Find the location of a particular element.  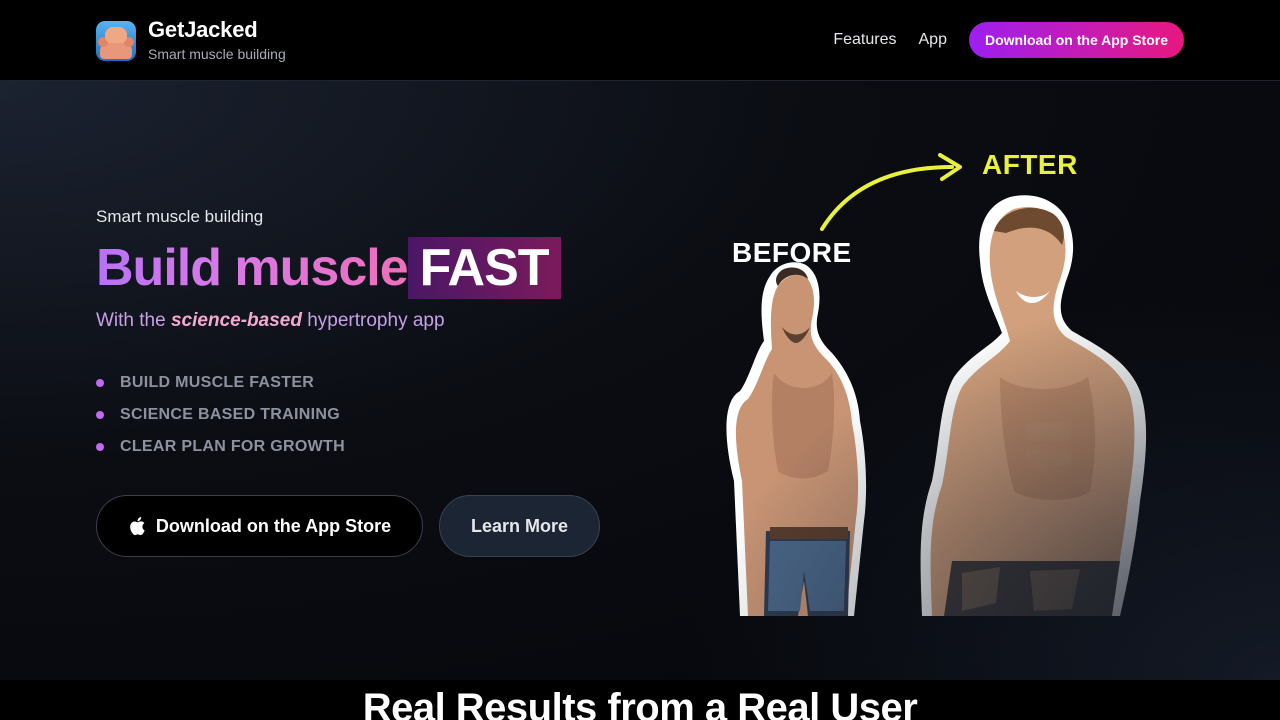

header-download-button: Download on the App Store is located at coordinates (1076, 40).